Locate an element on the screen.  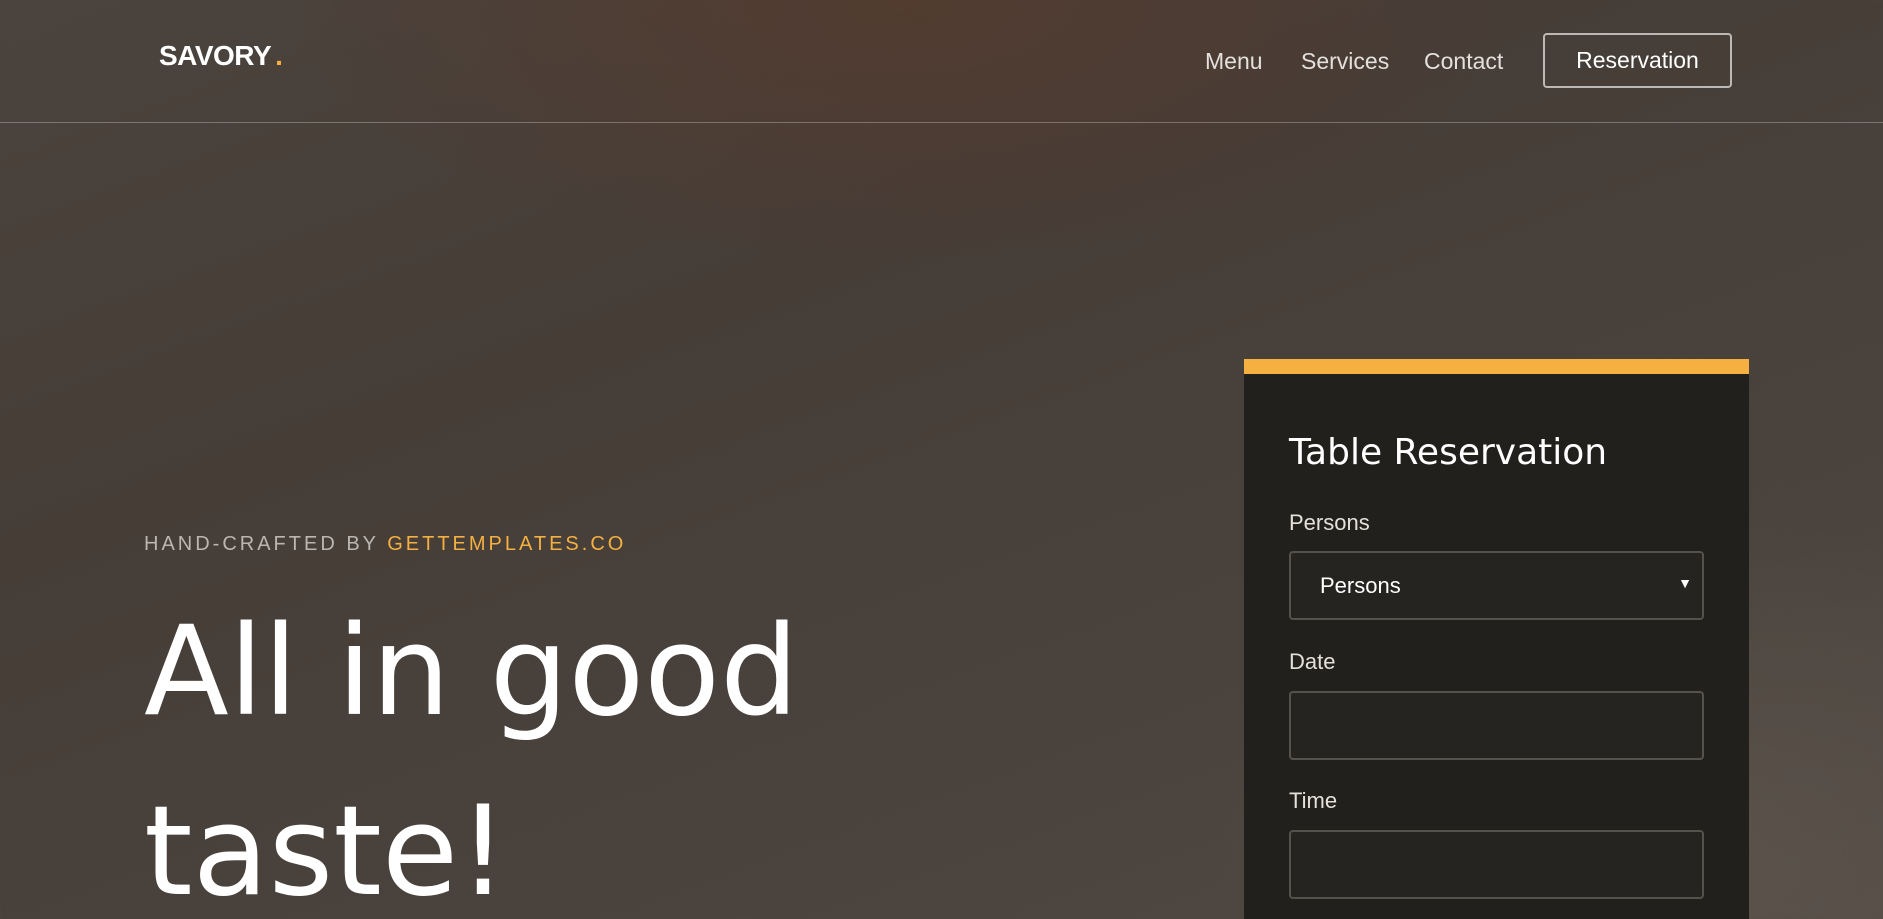
date-input is located at coordinates (1496, 725).